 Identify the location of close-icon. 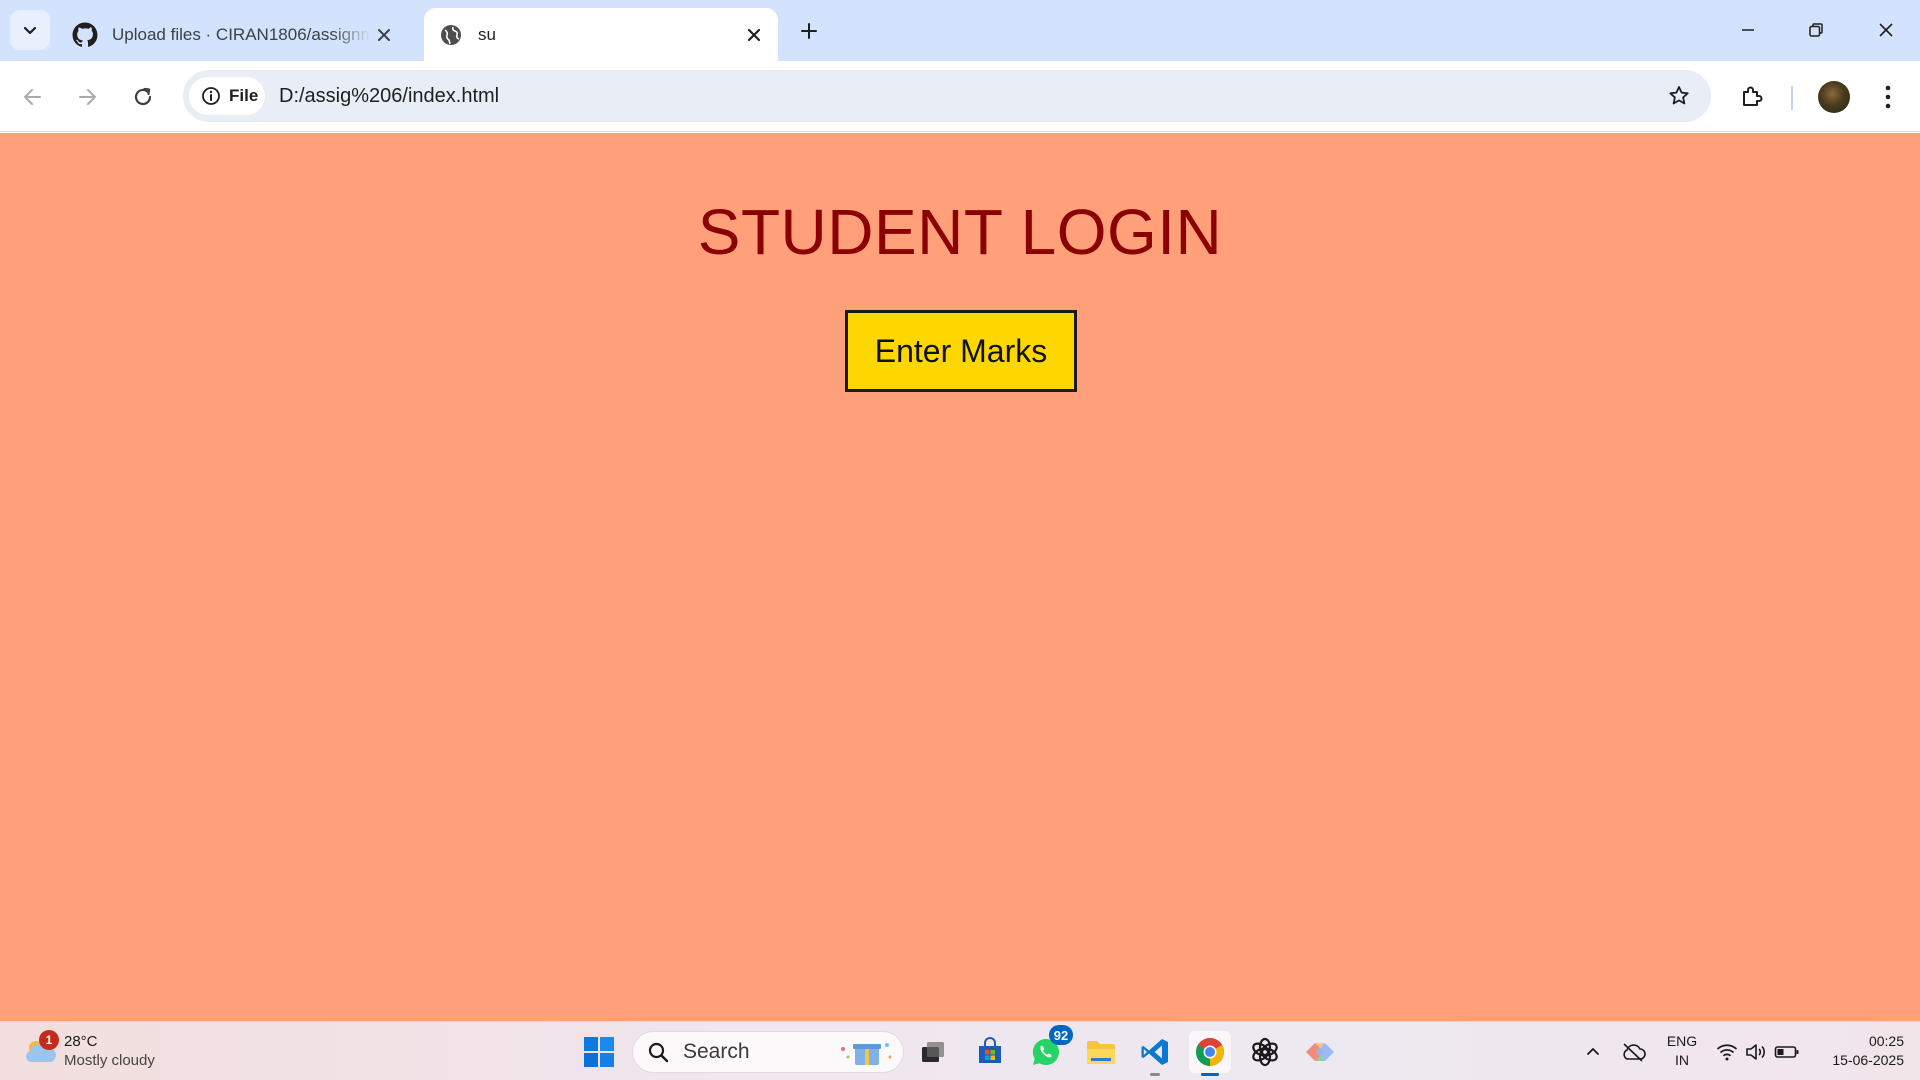
(1886, 30).